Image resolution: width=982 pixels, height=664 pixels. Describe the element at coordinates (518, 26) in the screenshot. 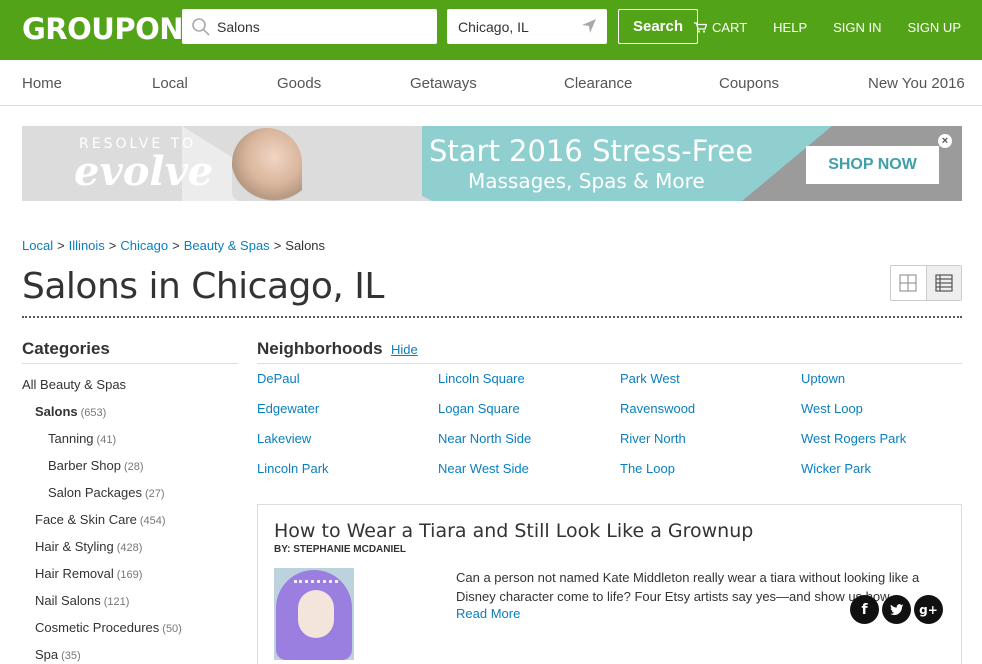

I see `location-input` at that location.